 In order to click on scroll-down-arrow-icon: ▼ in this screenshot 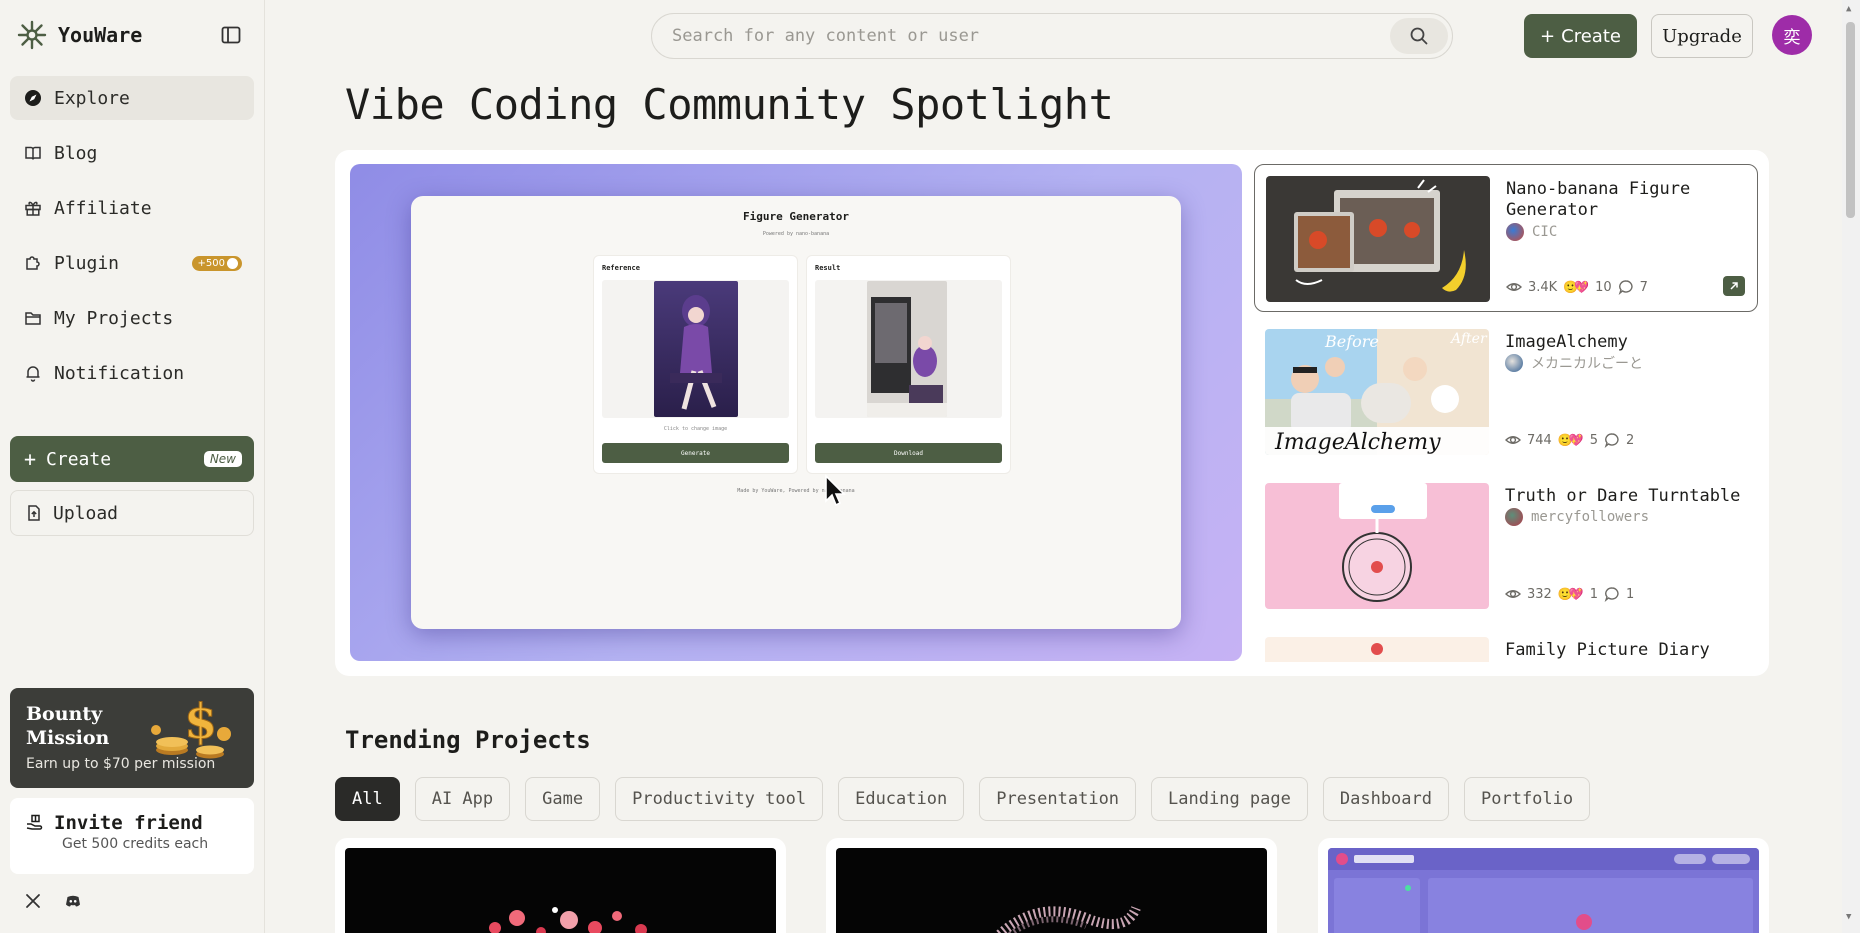, I will do `click(1848, 917)`.